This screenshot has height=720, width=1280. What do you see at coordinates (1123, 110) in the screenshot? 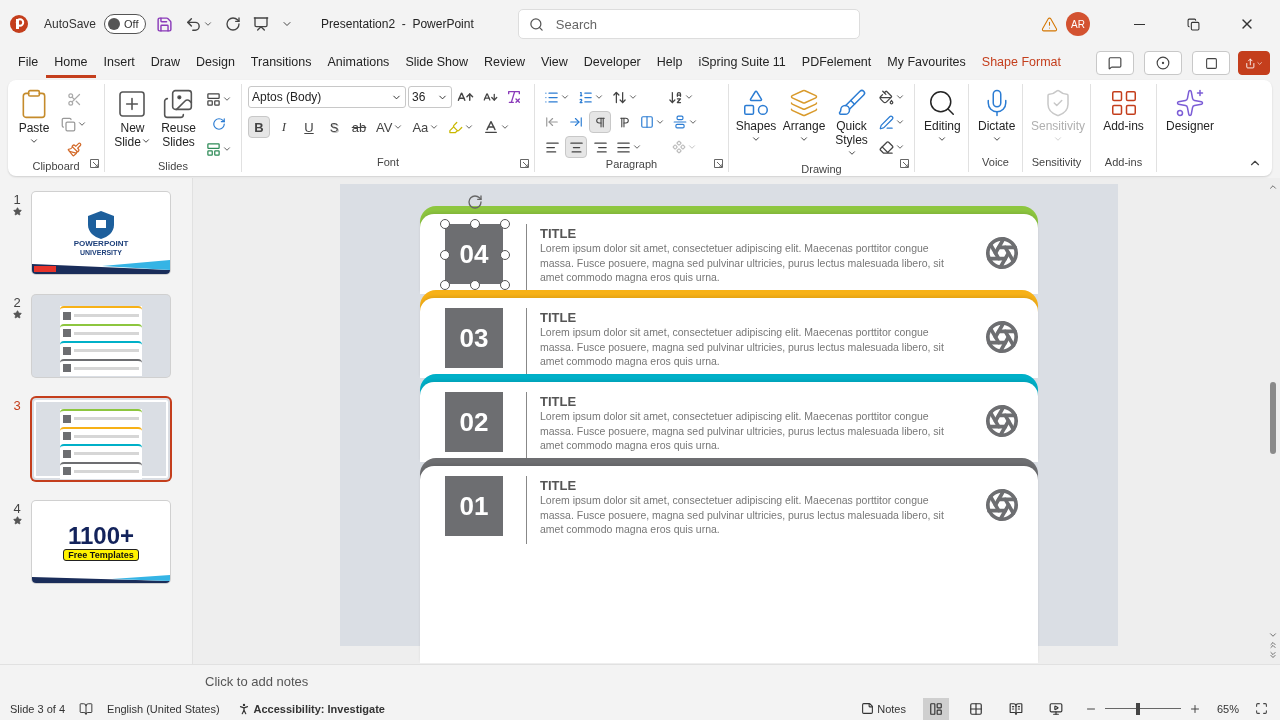
I see `add-ins-button: Add-ins` at bounding box center [1123, 110].